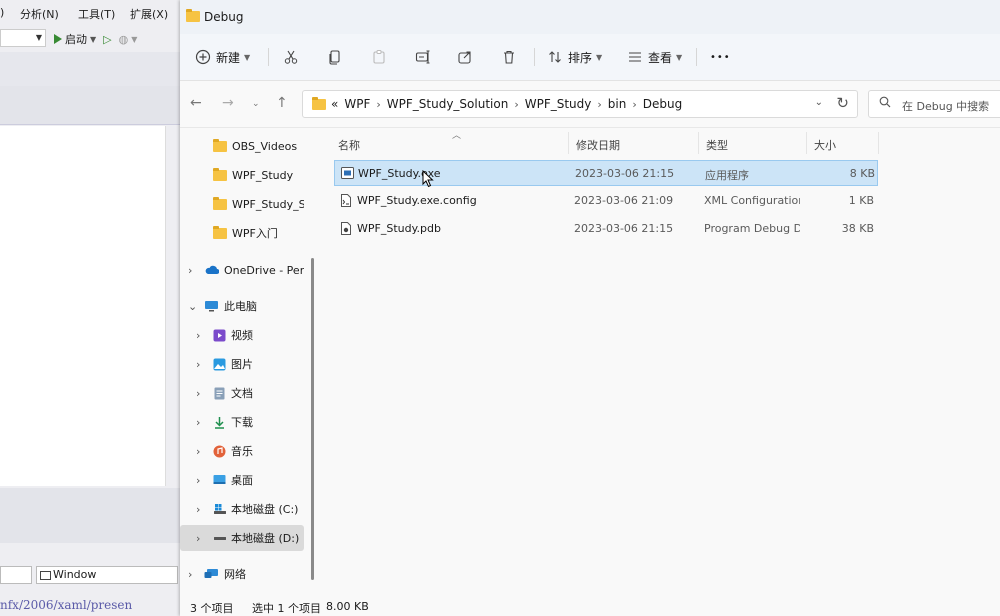 This screenshot has height=616, width=1000. Describe the element at coordinates (423, 57) in the screenshot. I see `rename-button` at that location.